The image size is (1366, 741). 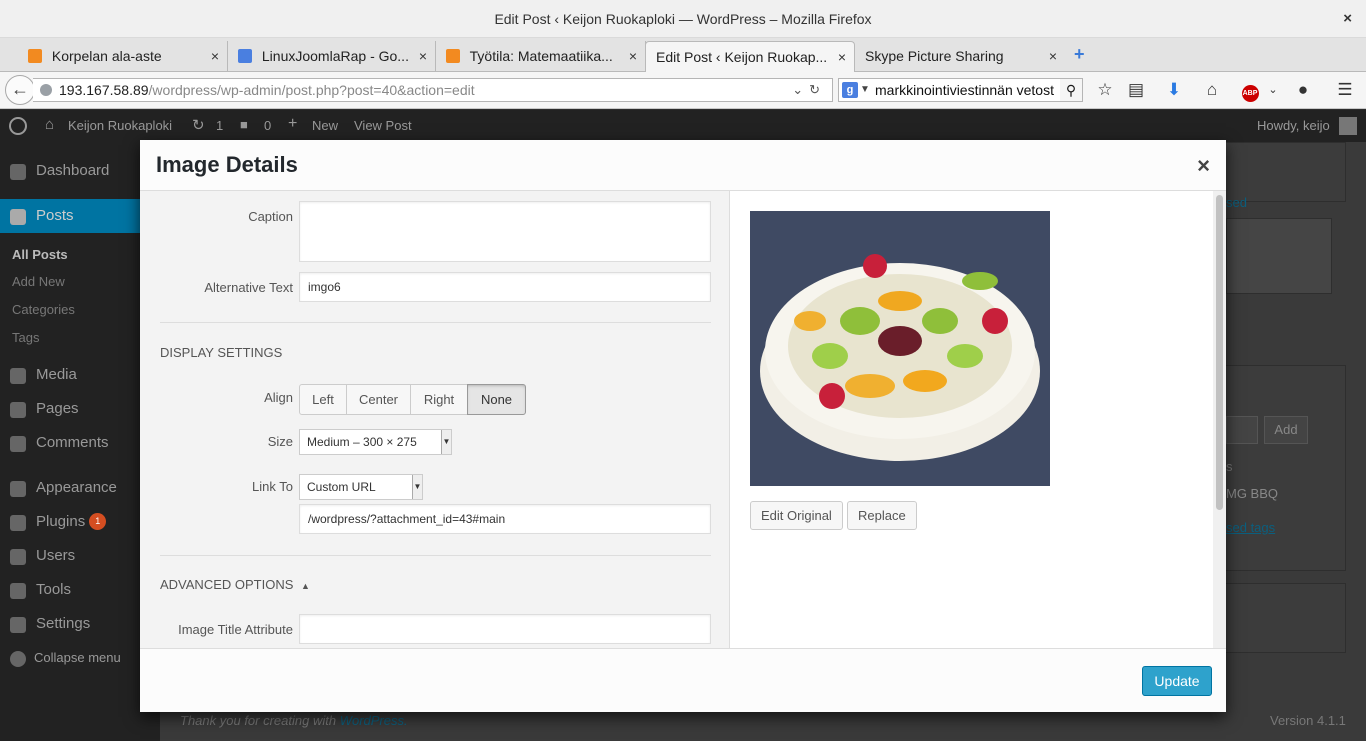 What do you see at coordinates (18, 625) in the screenshot?
I see `settings-icon` at bounding box center [18, 625].